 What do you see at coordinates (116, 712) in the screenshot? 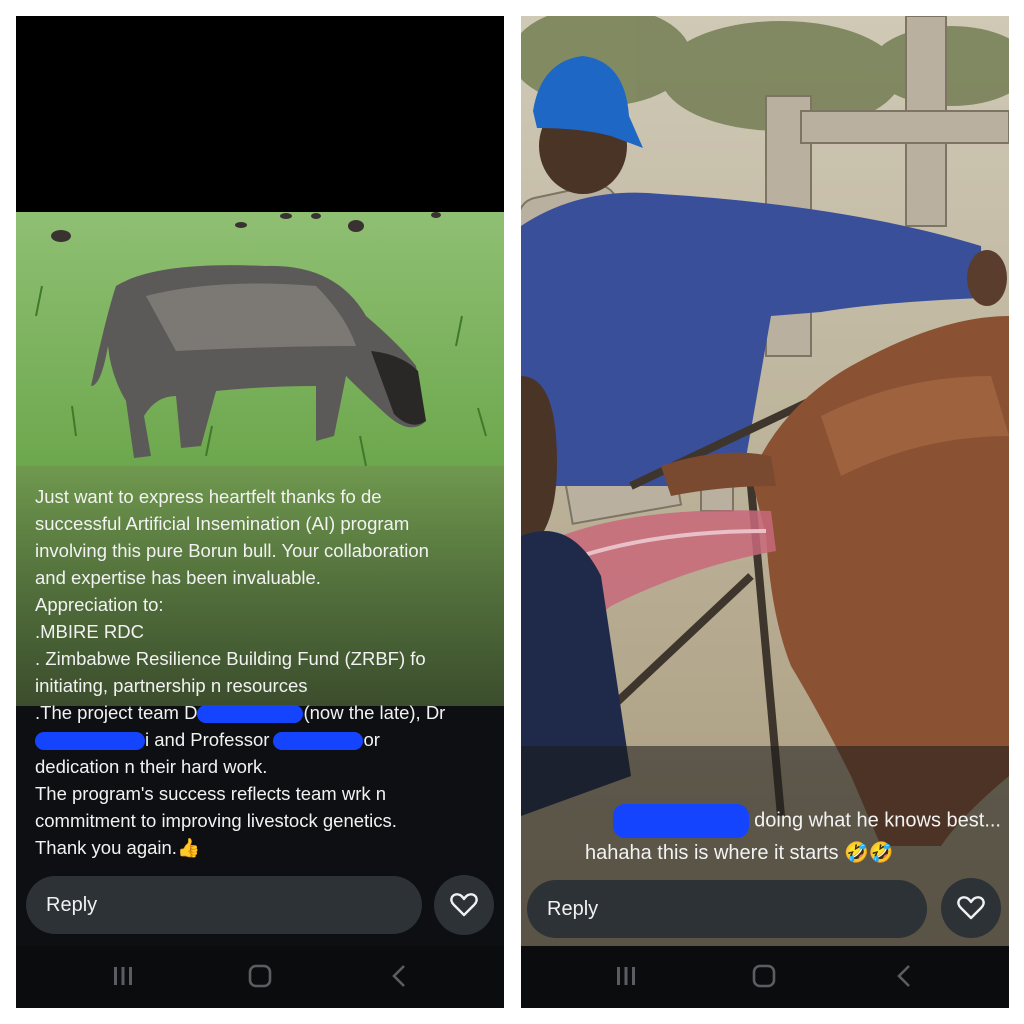
I see `caption-fragment: .The project team D` at bounding box center [116, 712].